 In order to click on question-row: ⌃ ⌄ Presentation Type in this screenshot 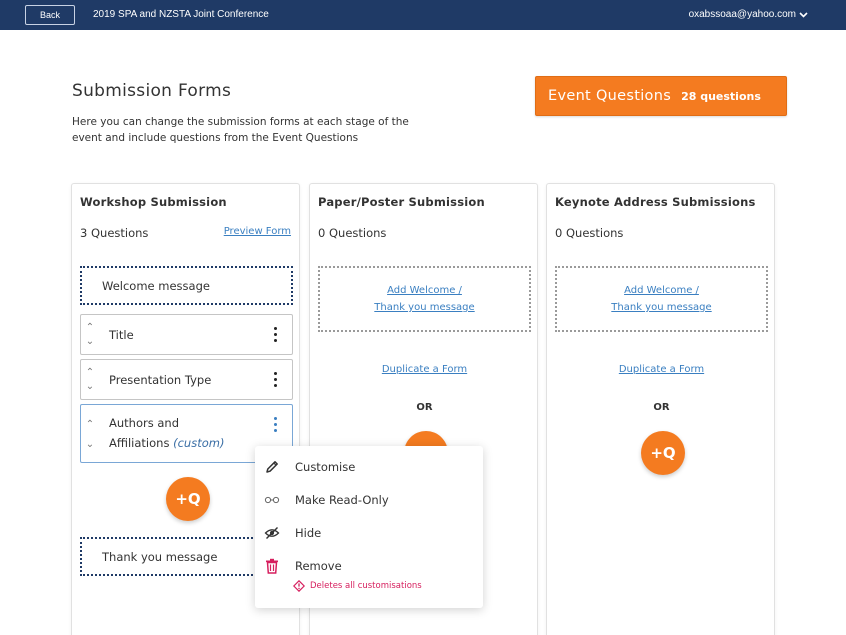, I will do `click(186, 379)`.